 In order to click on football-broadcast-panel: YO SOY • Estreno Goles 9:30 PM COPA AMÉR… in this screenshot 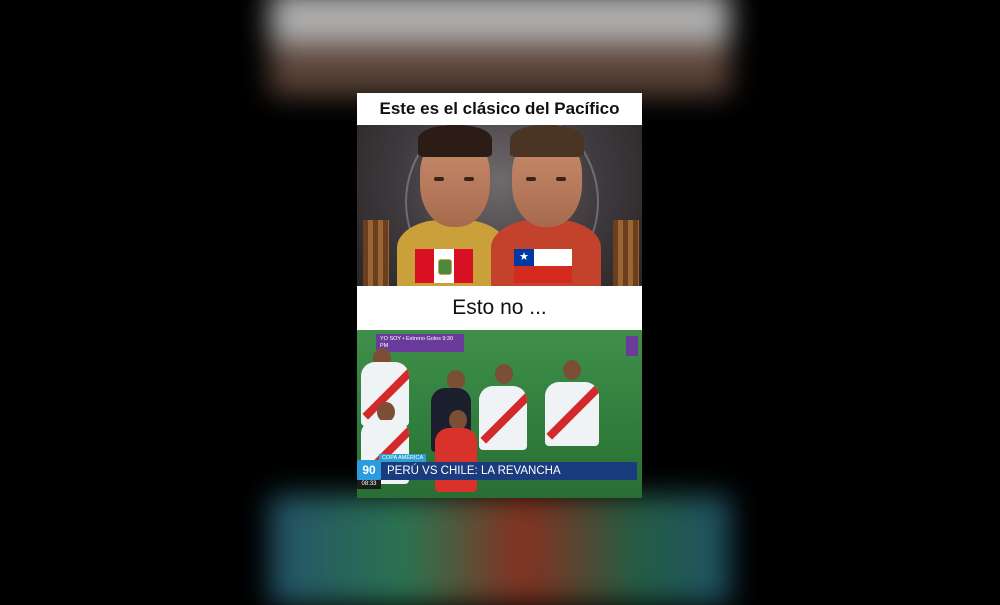, I will do `click(499, 414)`.